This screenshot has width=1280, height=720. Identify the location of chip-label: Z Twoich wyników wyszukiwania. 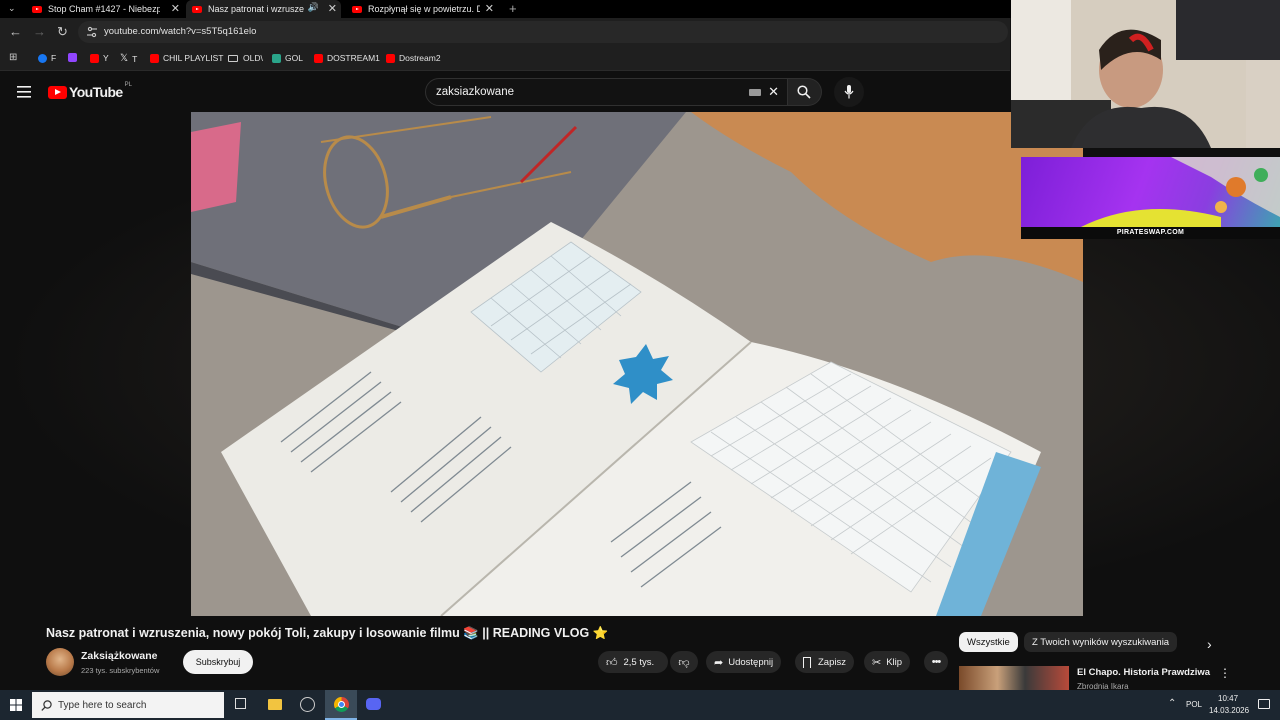
(1101, 642).